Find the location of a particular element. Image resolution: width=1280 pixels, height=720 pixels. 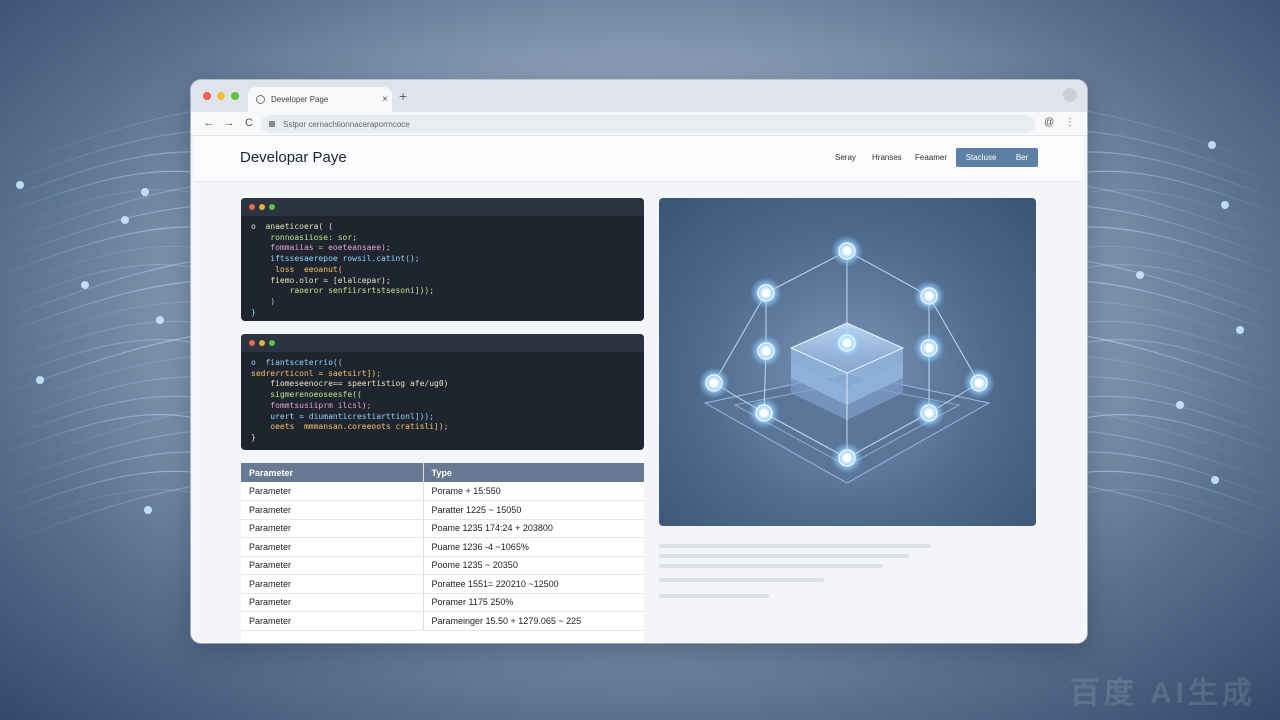

table-row: Parameter Porattee 1551= 220210 ~12500 is located at coordinates (442, 584).